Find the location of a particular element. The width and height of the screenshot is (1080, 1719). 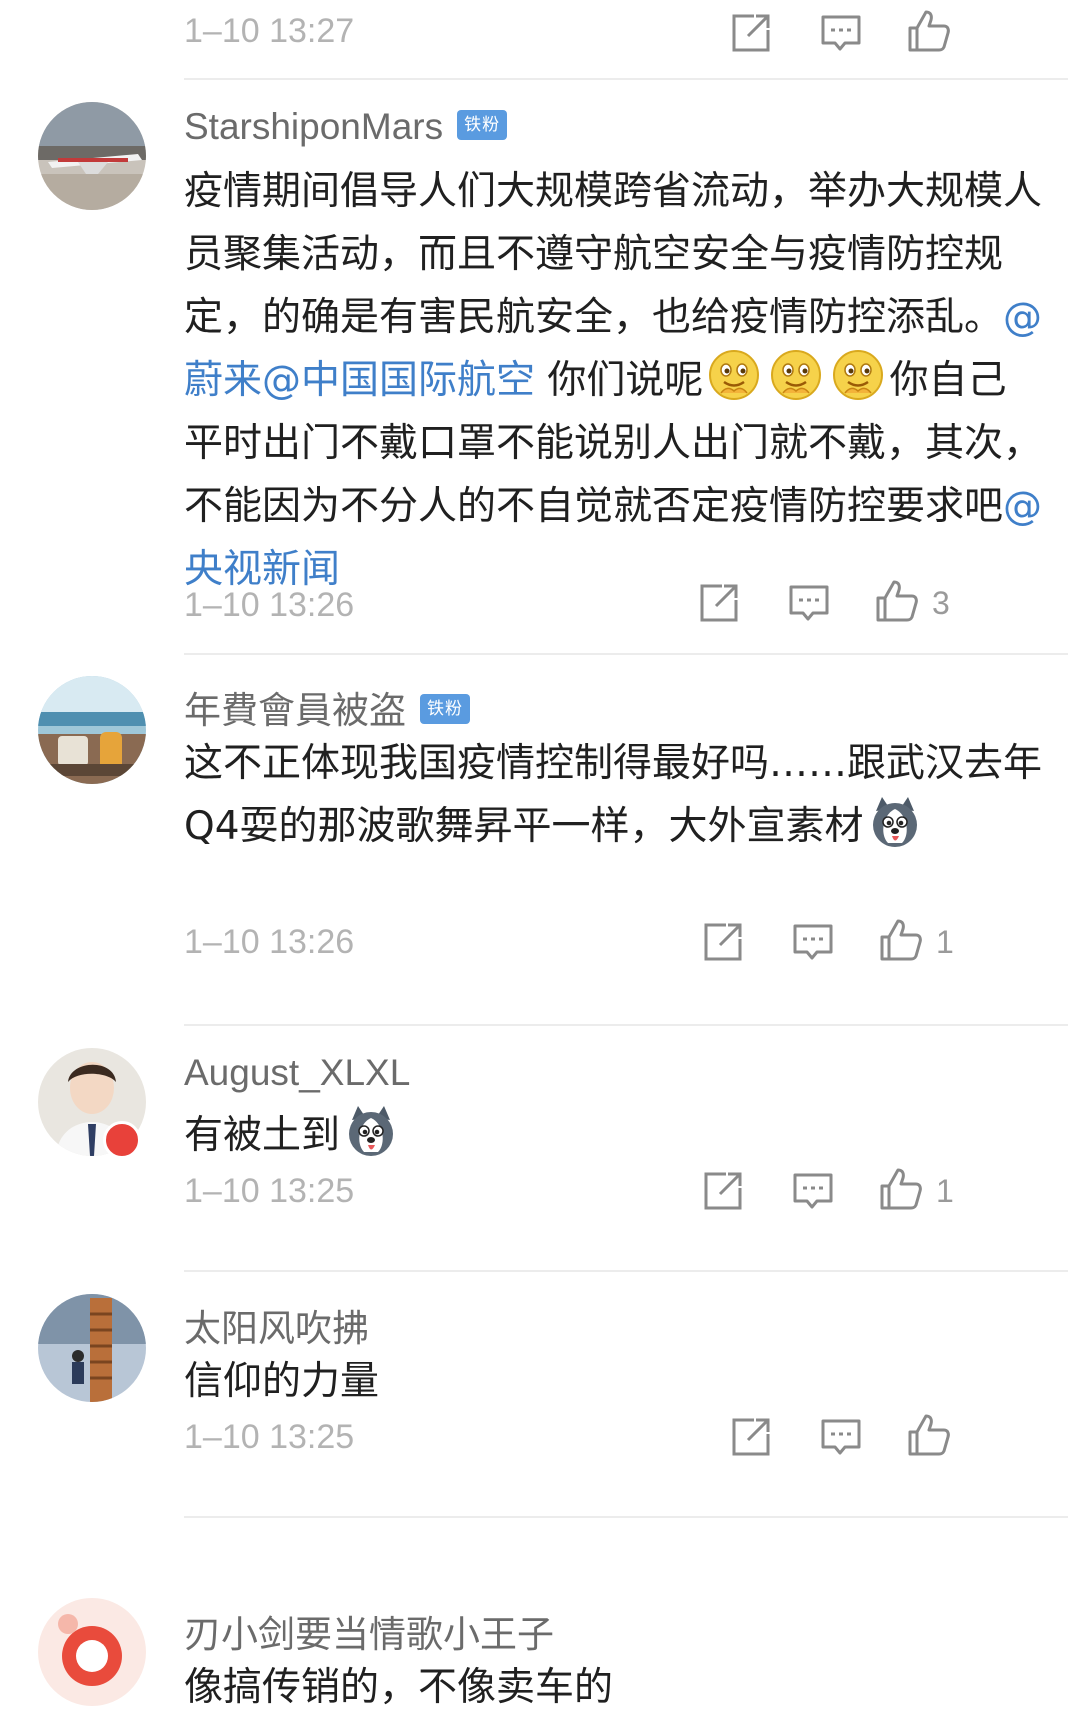

username: 刃小剑要当情歌小王子 is located at coordinates (369, 1631).